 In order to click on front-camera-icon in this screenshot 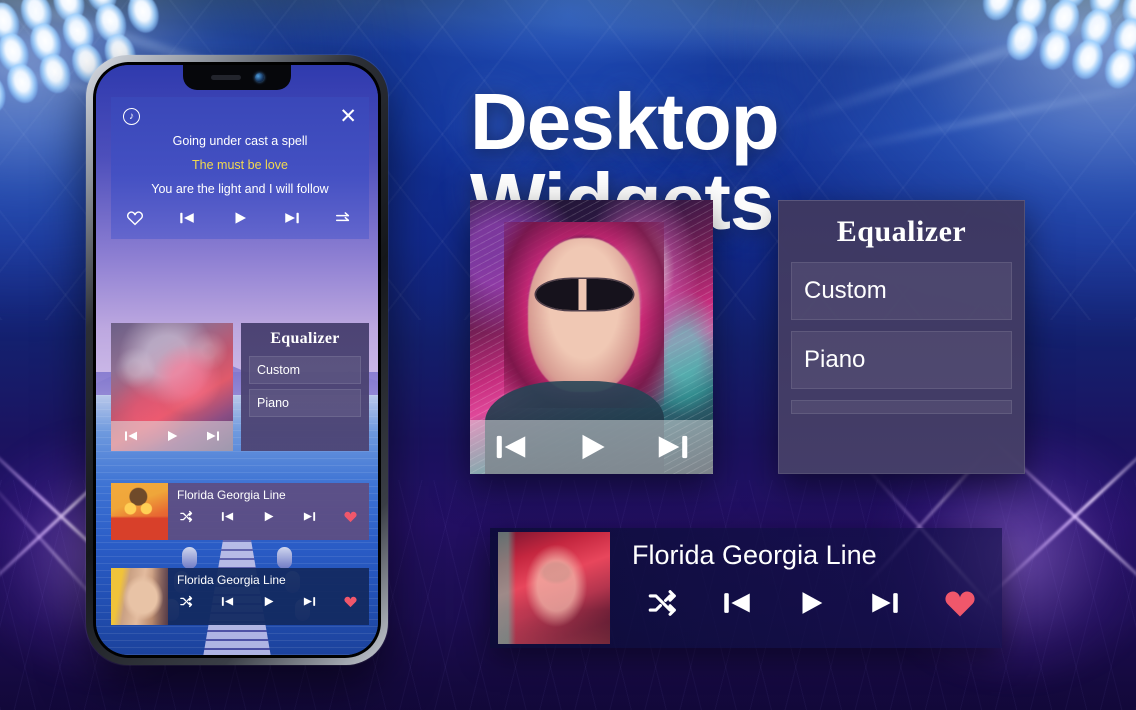, I will do `click(259, 77)`.